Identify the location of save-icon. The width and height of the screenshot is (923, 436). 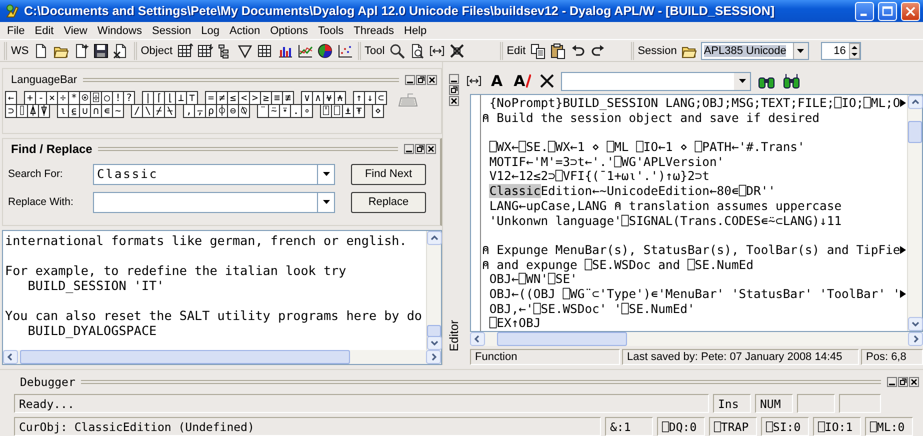
(100, 50).